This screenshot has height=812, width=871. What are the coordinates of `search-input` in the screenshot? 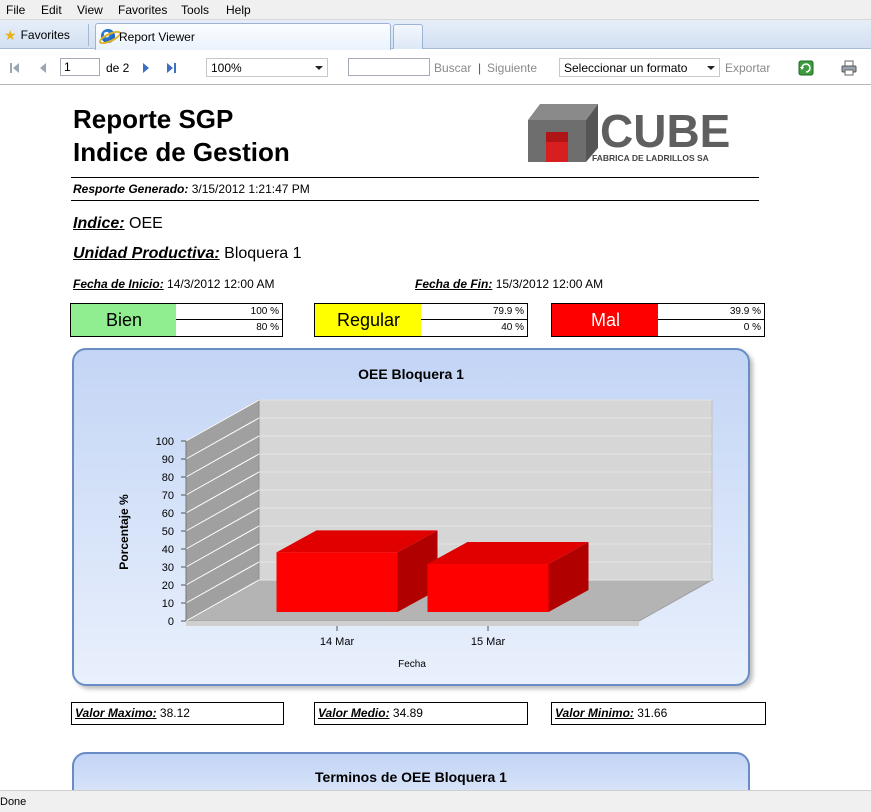 It's located at (389, 67).